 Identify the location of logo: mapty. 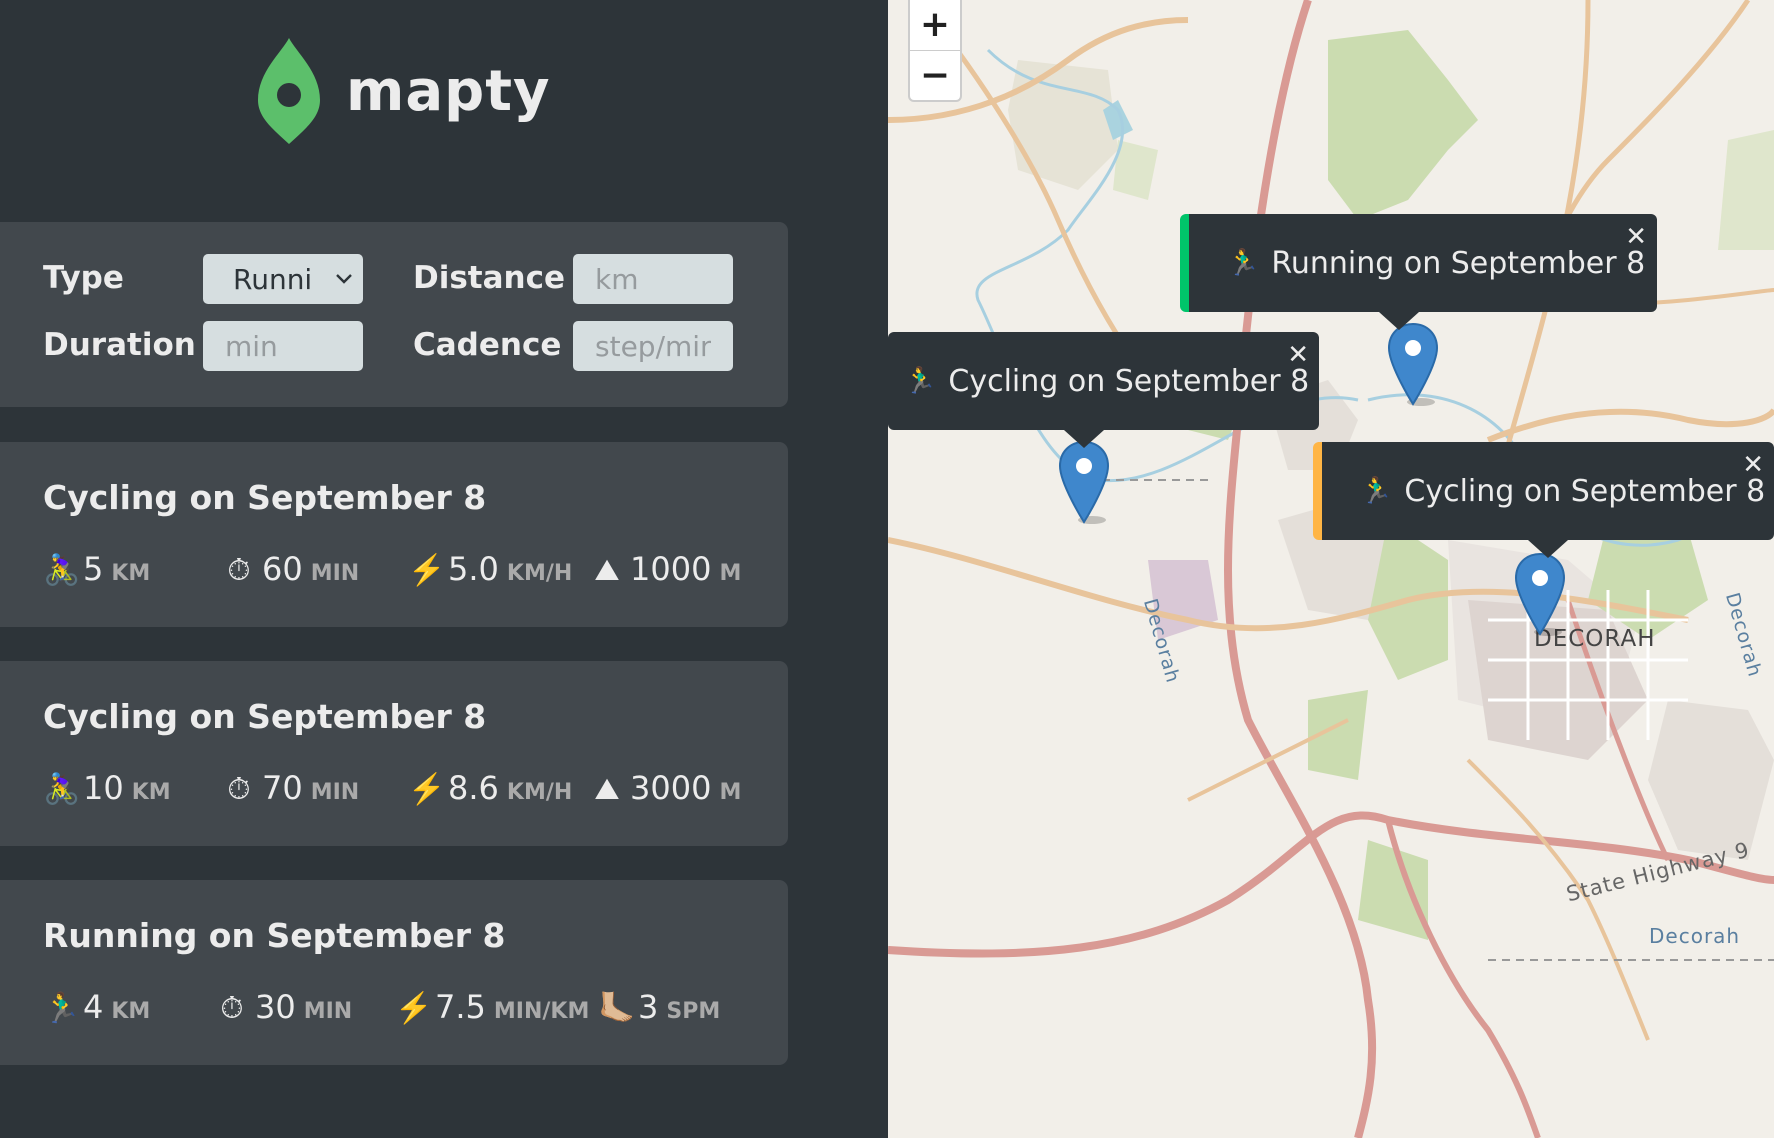
(404, 91).